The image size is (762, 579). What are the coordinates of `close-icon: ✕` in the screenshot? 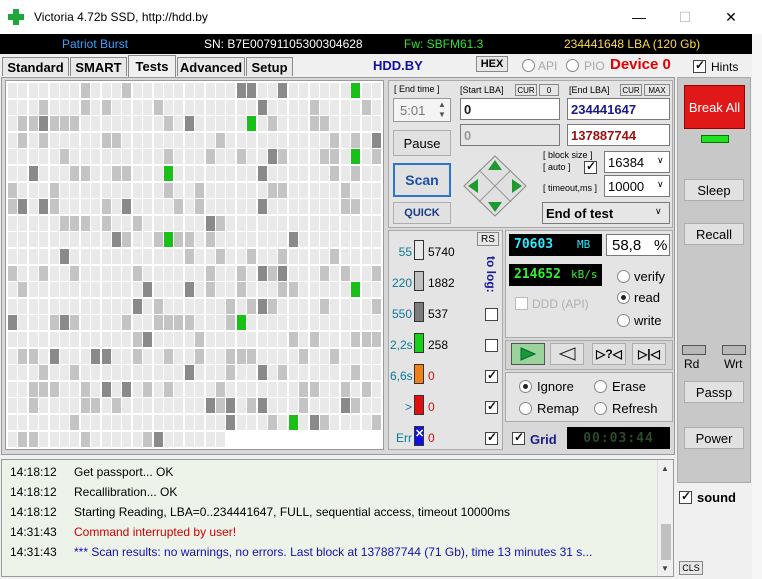 It's located at (731, 17).